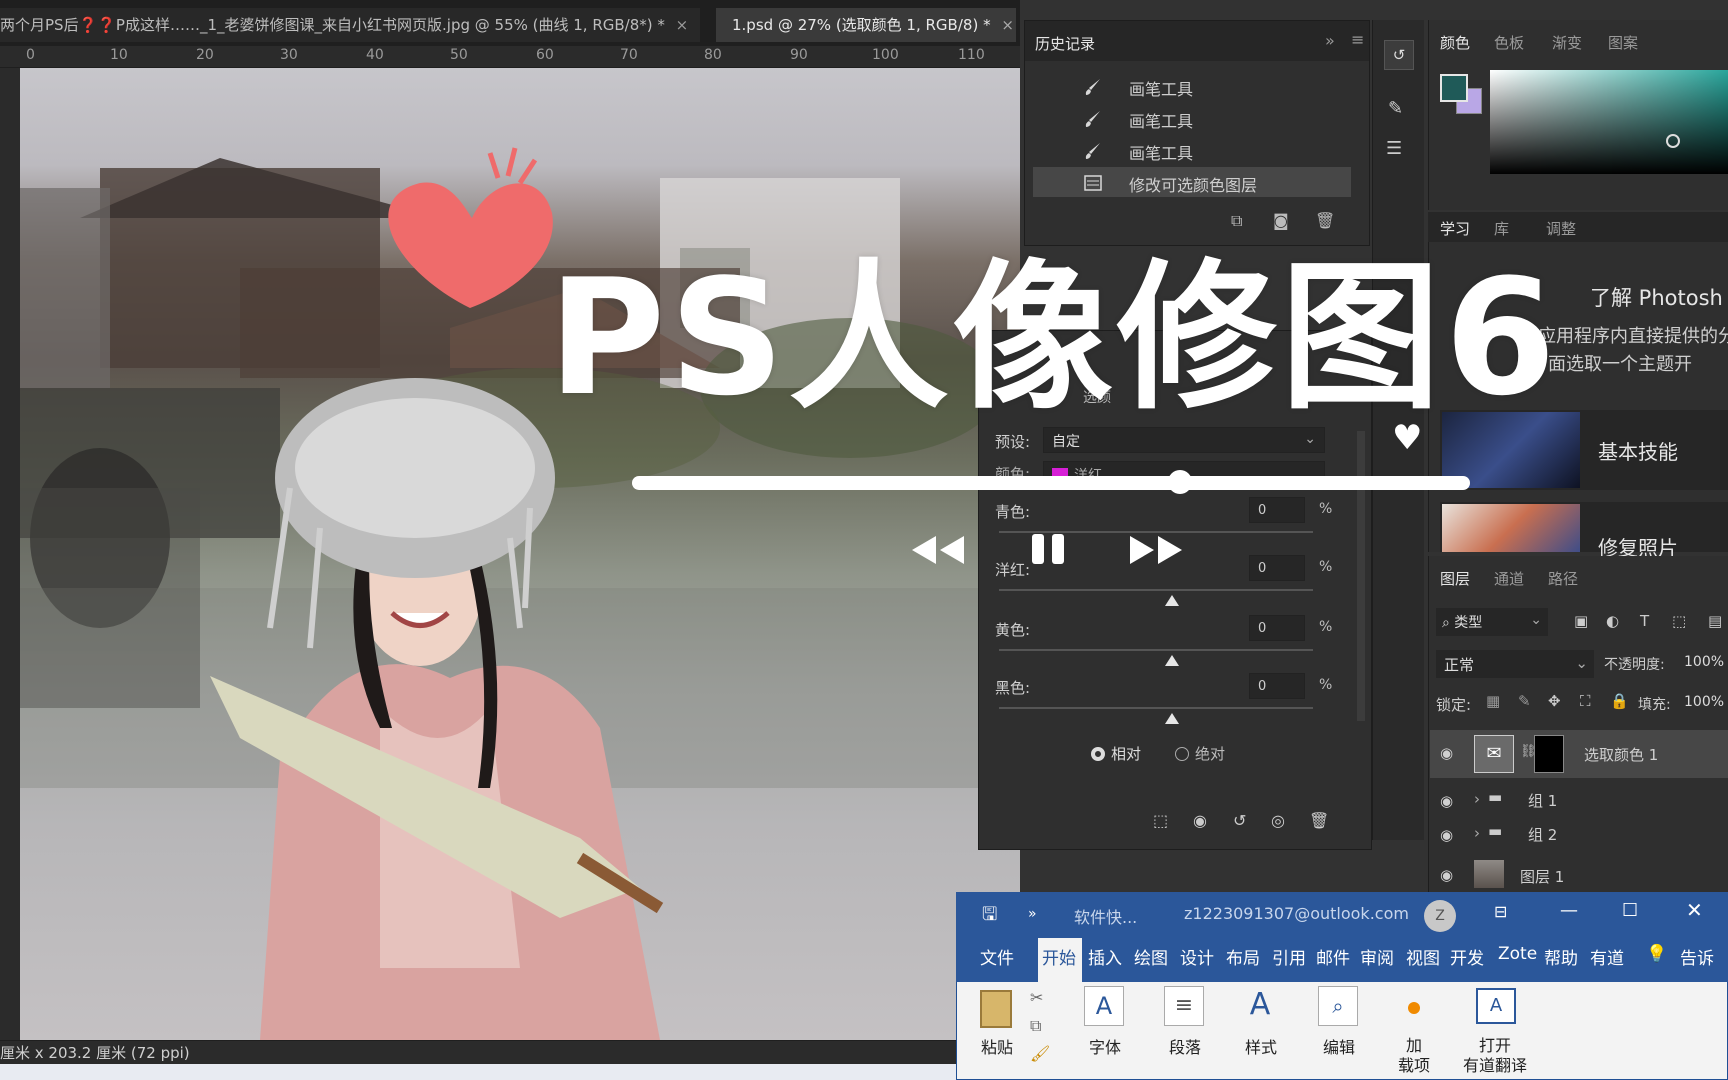 The image size is (1728, 1080). I want to click on pause-icon, so click(1049, 551).